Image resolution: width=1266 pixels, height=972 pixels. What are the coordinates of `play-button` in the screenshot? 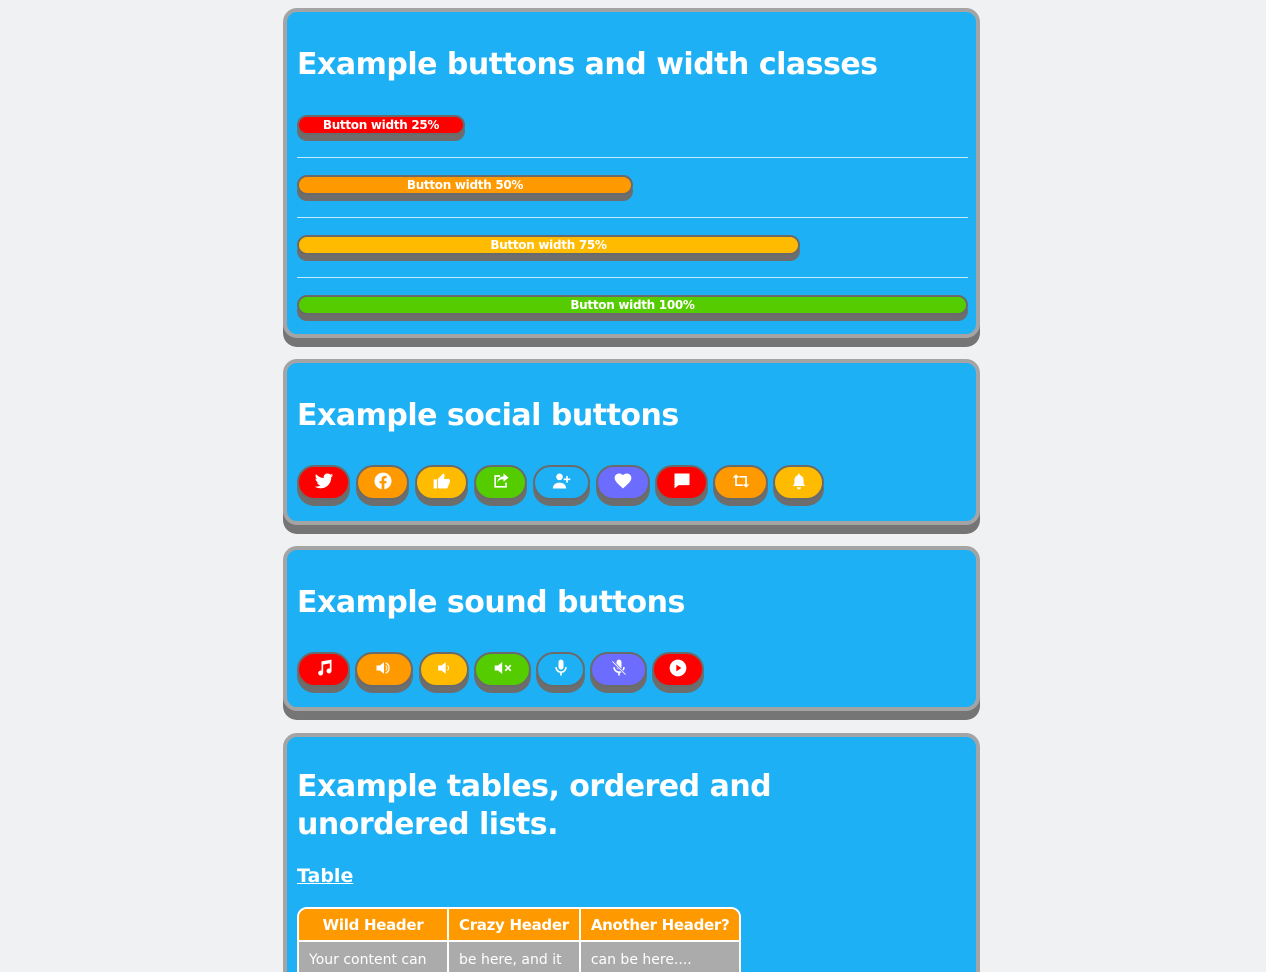 It's located at (678, 669).